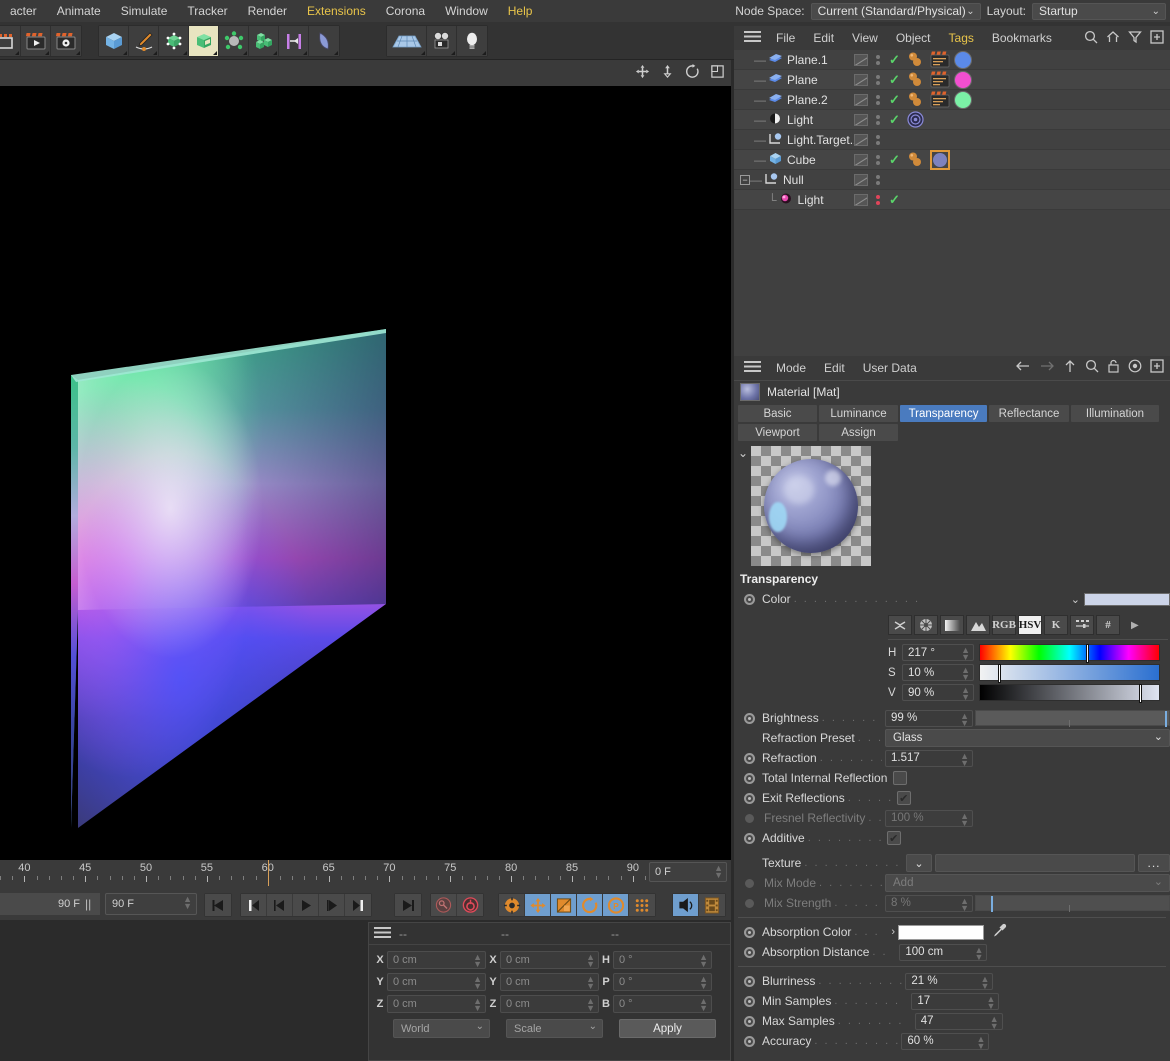 The width and height of the screenshot is (1170, 1061). Describe the element at coordinates (1108, 625) in the screenshot. I see `hex-mode-button: #` at that location.